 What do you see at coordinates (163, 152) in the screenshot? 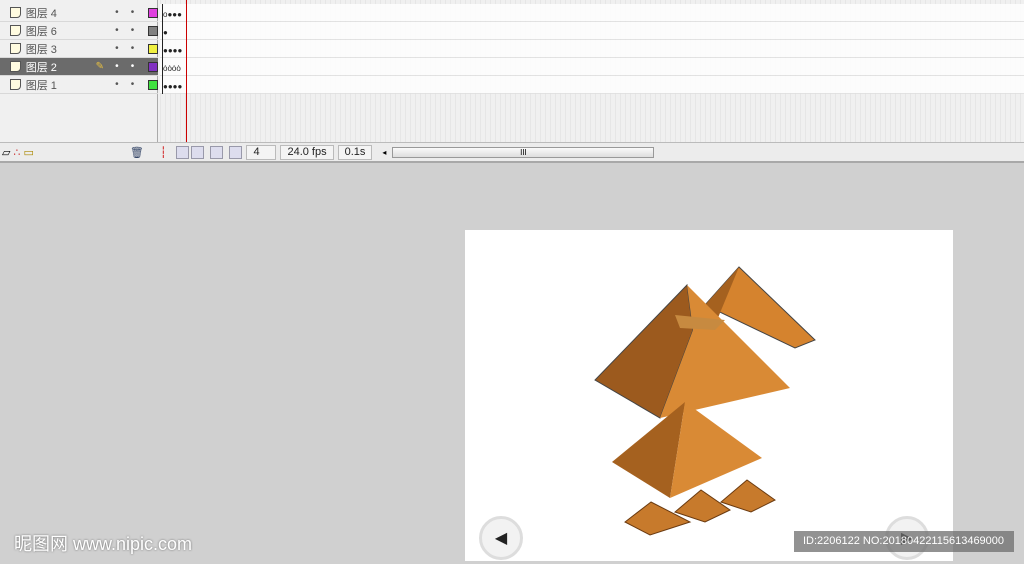
I see `center-frame-icon: ┆` at bounding box center [163, 152].